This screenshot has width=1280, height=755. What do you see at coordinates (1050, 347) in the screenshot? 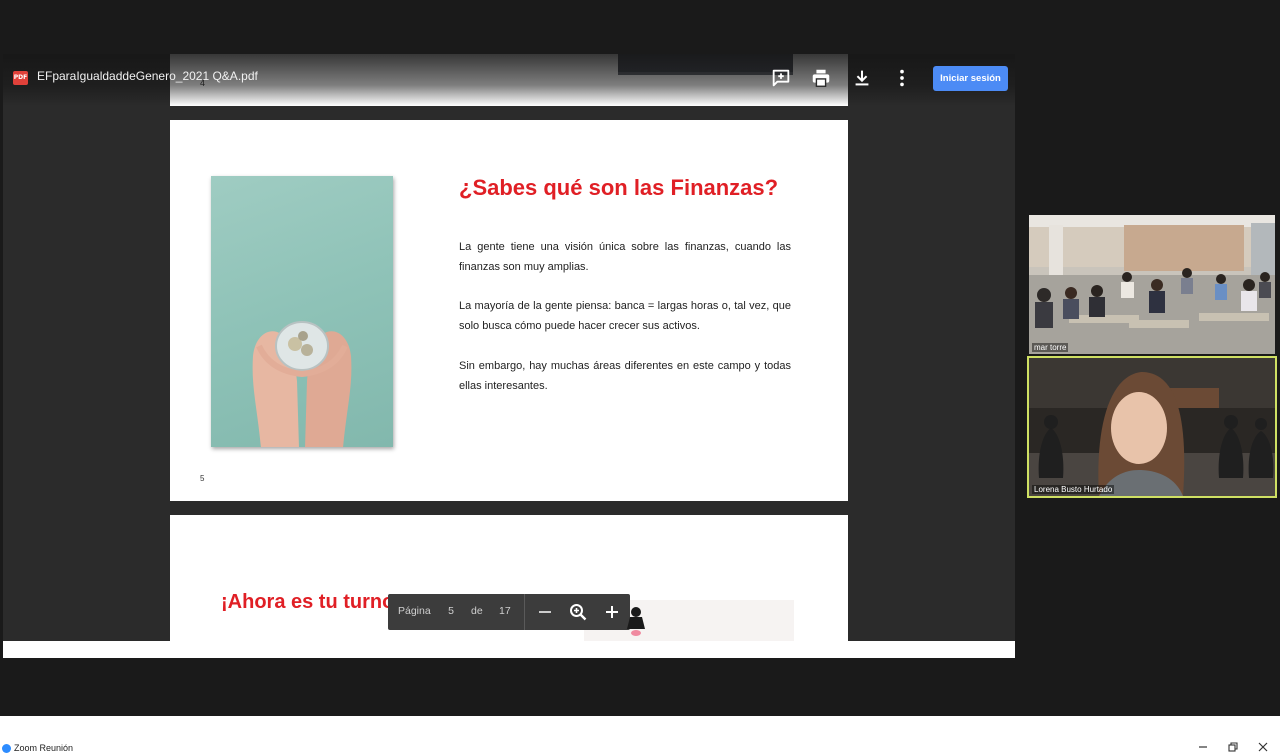
I see `participant-name: mar torre` at bounding box center [1050, 347].